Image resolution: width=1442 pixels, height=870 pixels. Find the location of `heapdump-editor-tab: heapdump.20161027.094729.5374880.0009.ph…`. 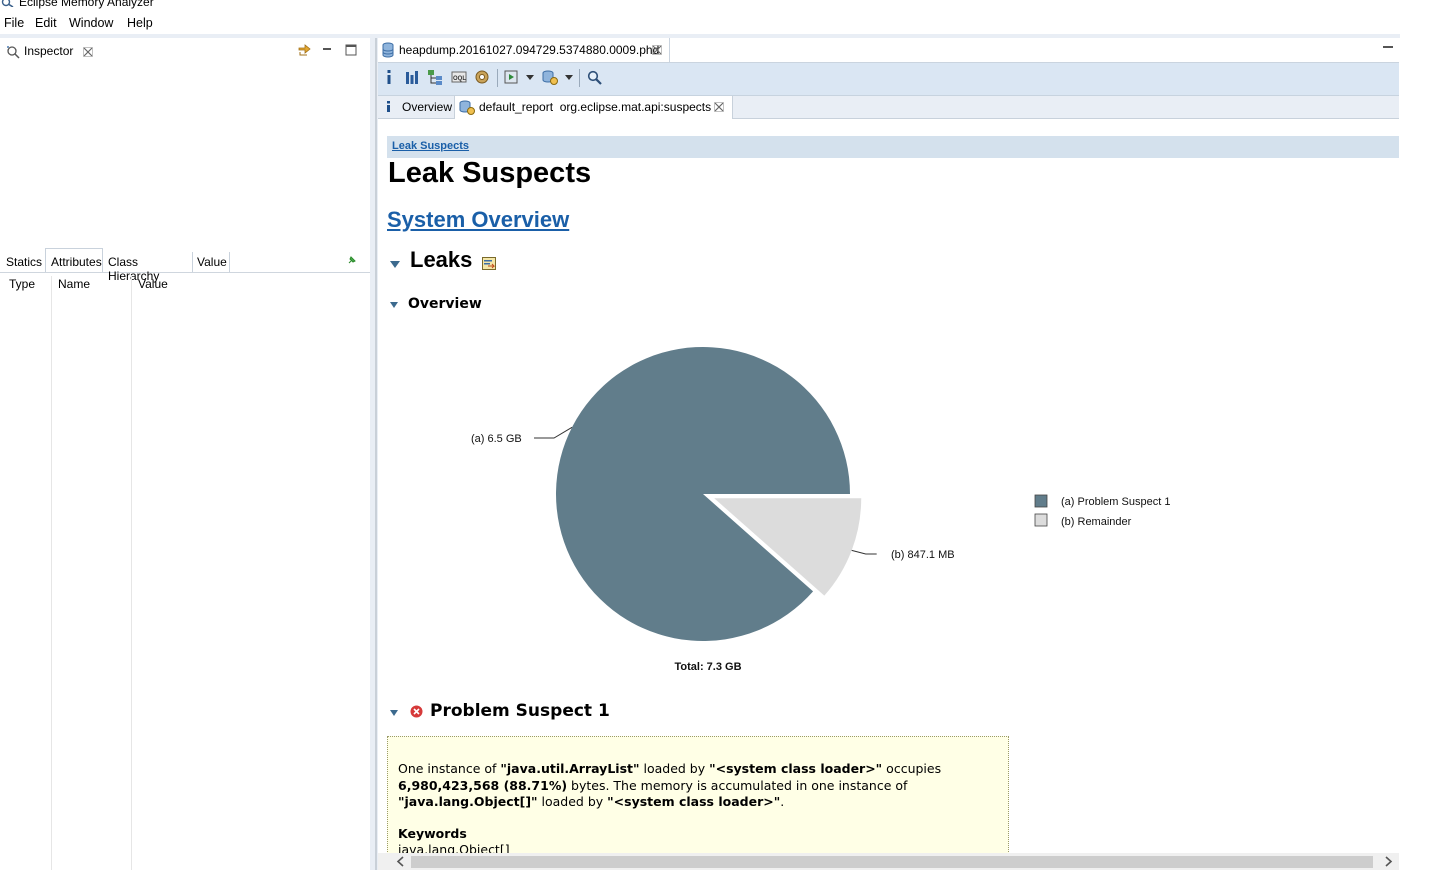

heapdump-editor-tab: heapdump.20161027.094729.5374880.0009.ph… is located at coordinates (524, 50).